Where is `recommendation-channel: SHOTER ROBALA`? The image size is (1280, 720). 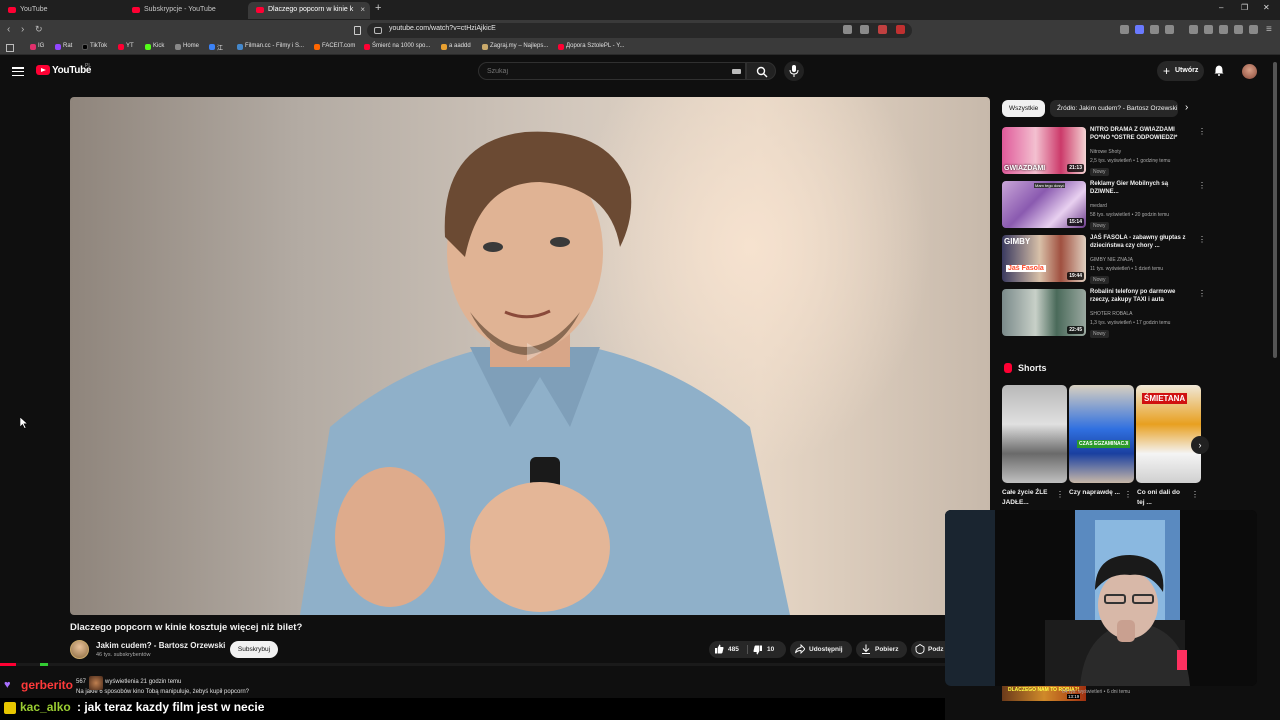
recommendation-channel: SHOTER ROBALA is located at coordinates (1111, 314).